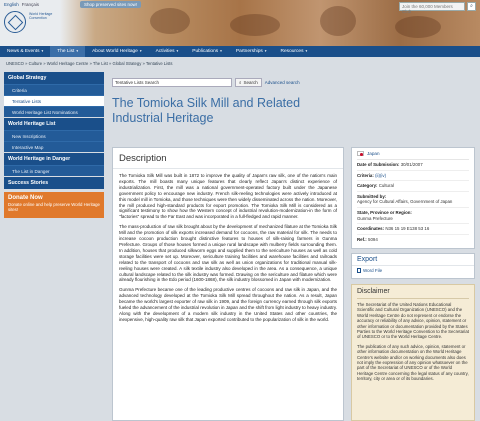 Image resolution: width=480 pixels, height=421 pixels. I want to click on sidebar-item-new-inscriptions: New Inscriptions, so click(54, 135).